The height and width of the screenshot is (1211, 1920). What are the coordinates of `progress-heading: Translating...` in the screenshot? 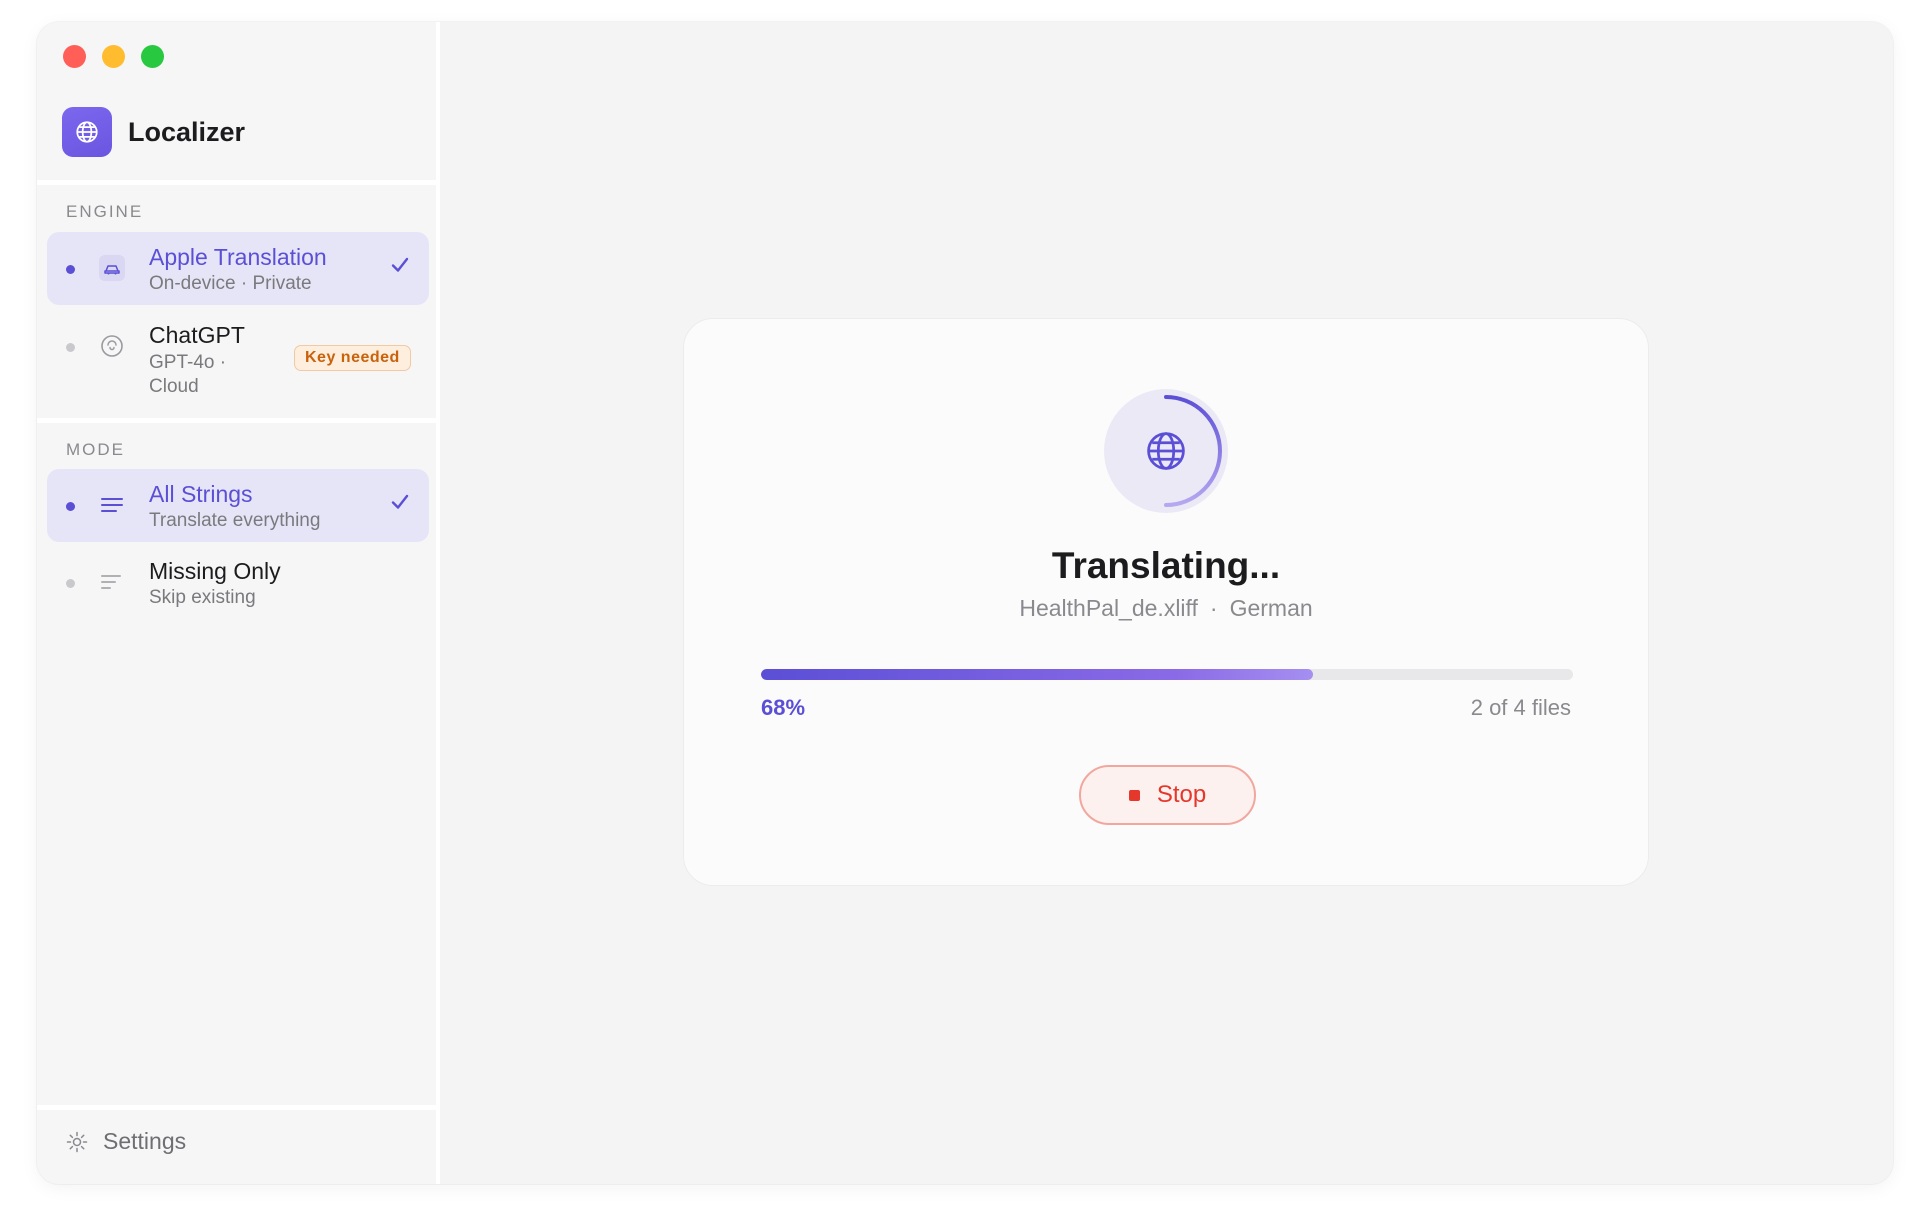 It's located at (1166, 565).